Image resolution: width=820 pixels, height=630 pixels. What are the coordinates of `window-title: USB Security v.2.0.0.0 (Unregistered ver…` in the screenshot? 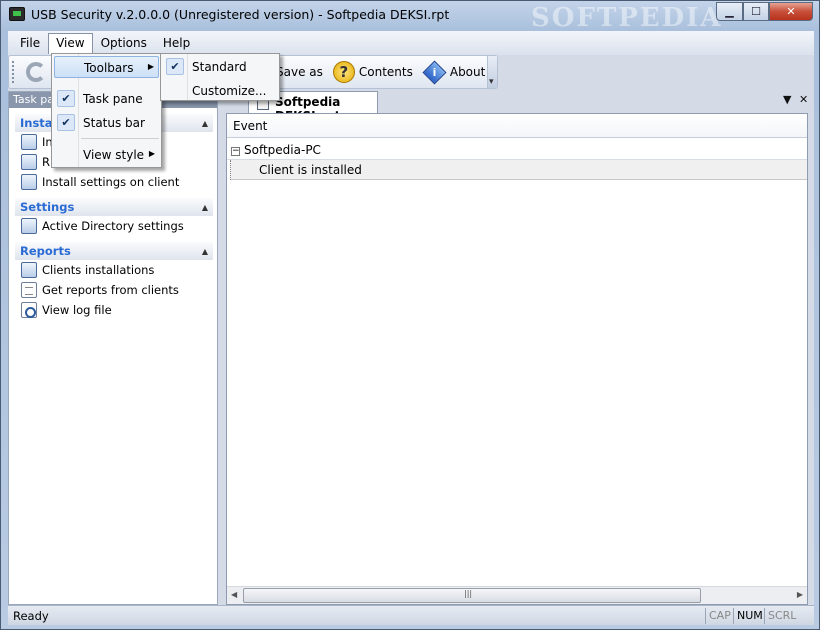 It's located at (240, 14).